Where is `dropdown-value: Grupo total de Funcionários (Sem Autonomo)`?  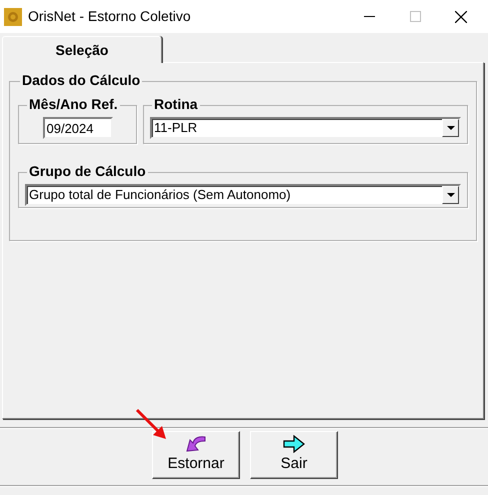 dropdown-value: Grupo total de Funcionários (Sem Autonomo) is located at coordinates (160, 195).